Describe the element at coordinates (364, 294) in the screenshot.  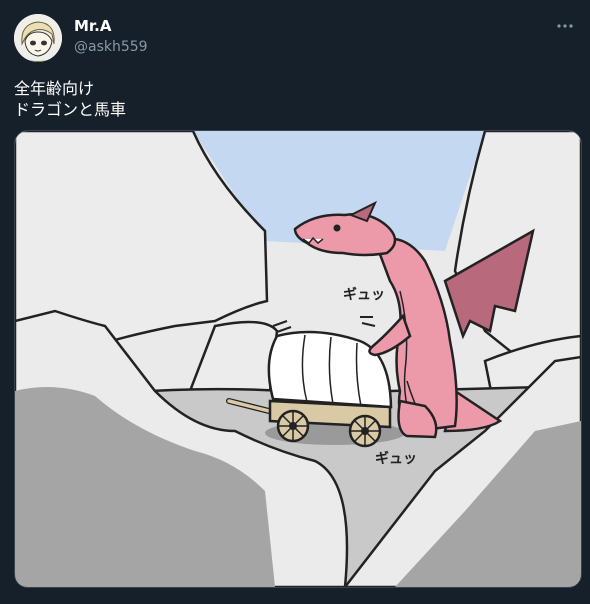
I see `sfx-upper: ギュッ` at that location.